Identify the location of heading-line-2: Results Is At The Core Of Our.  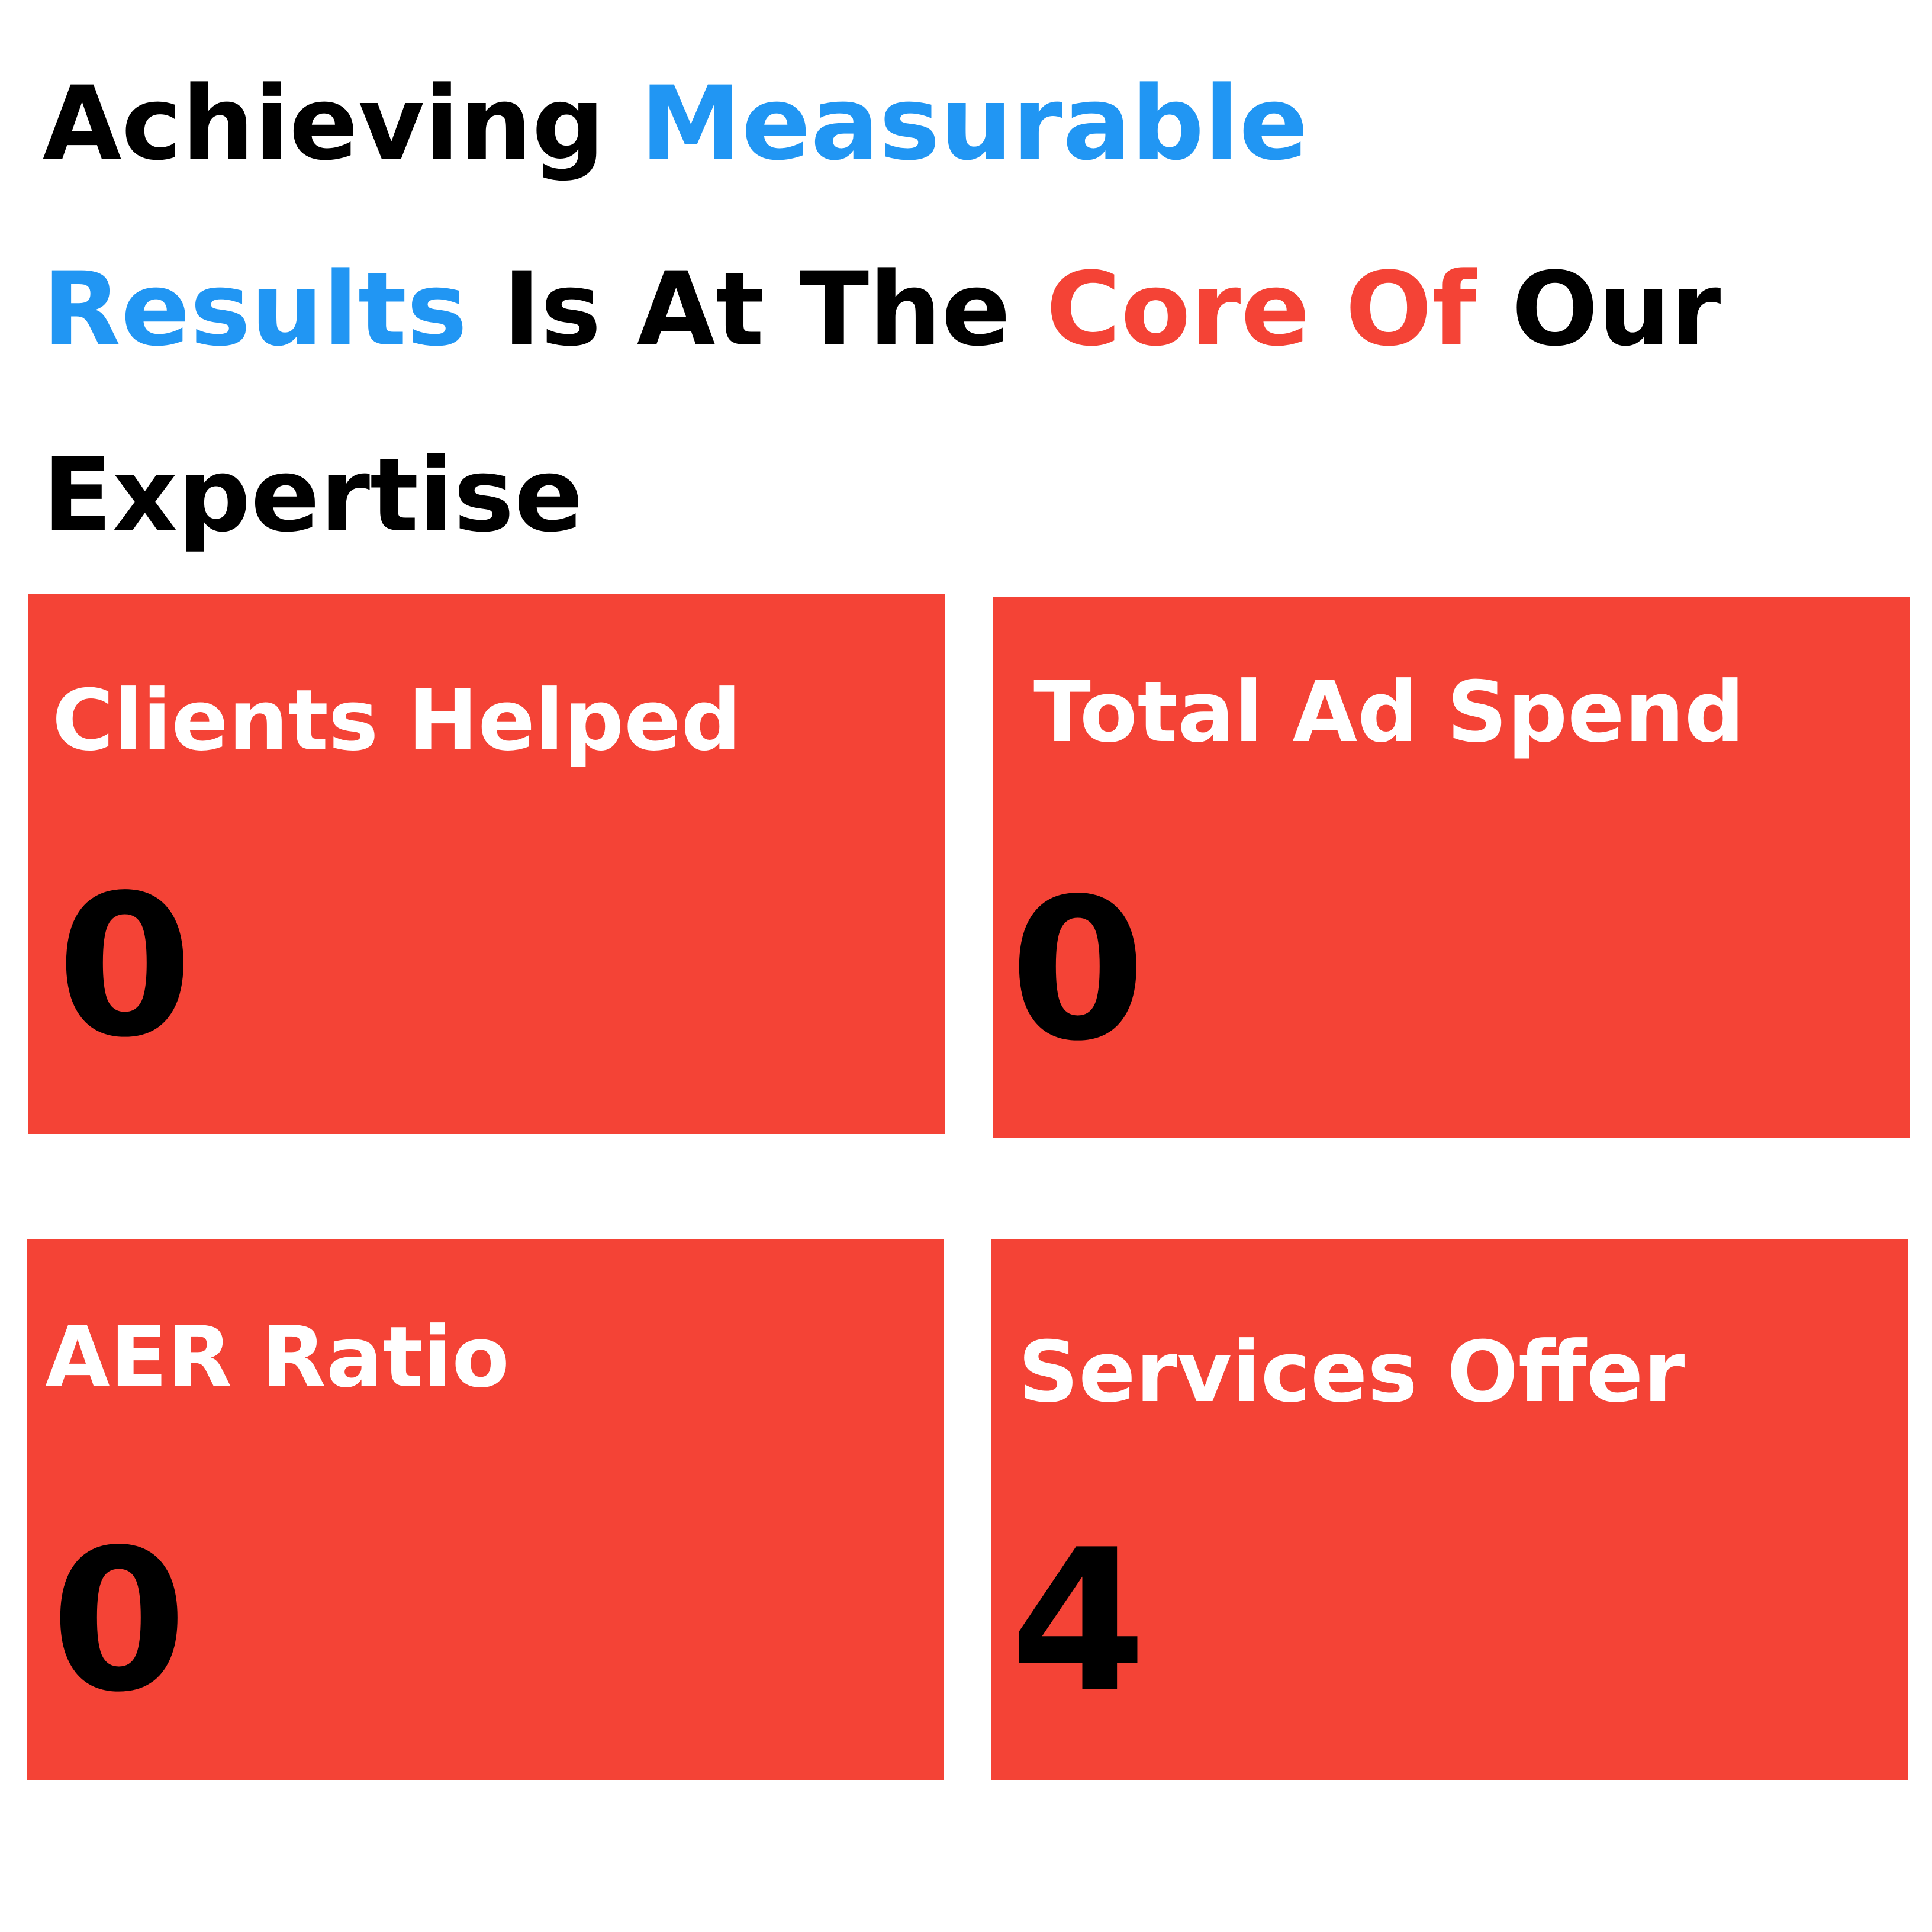
(984, 309).